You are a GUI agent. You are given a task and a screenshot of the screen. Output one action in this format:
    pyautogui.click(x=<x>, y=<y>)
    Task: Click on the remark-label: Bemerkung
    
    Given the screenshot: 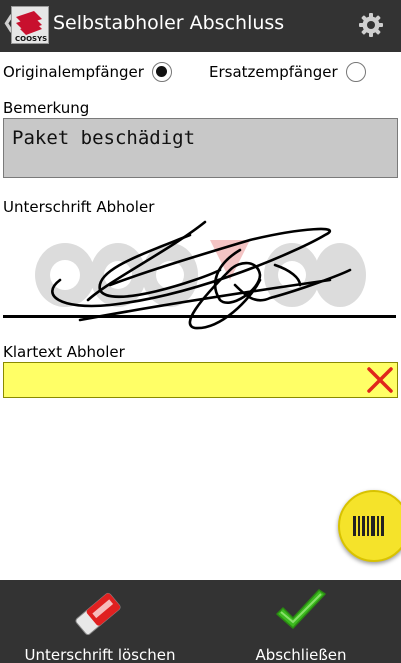 What is the action you would take?
    pyautogui.click(x=46, y=108)
    